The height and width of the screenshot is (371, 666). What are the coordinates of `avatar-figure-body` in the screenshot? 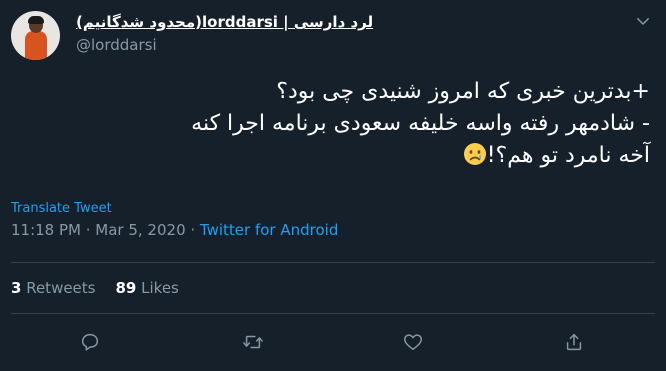 It's located at (36, 45).